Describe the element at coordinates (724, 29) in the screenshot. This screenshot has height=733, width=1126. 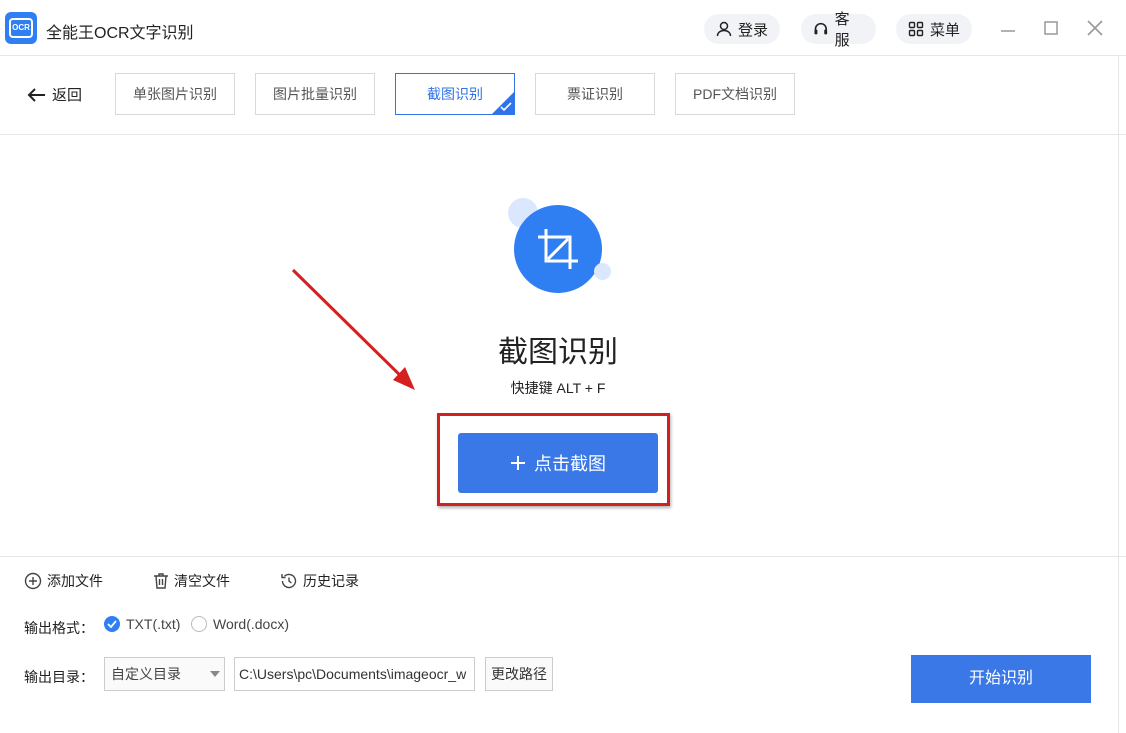
I see `user-icon` at that location.